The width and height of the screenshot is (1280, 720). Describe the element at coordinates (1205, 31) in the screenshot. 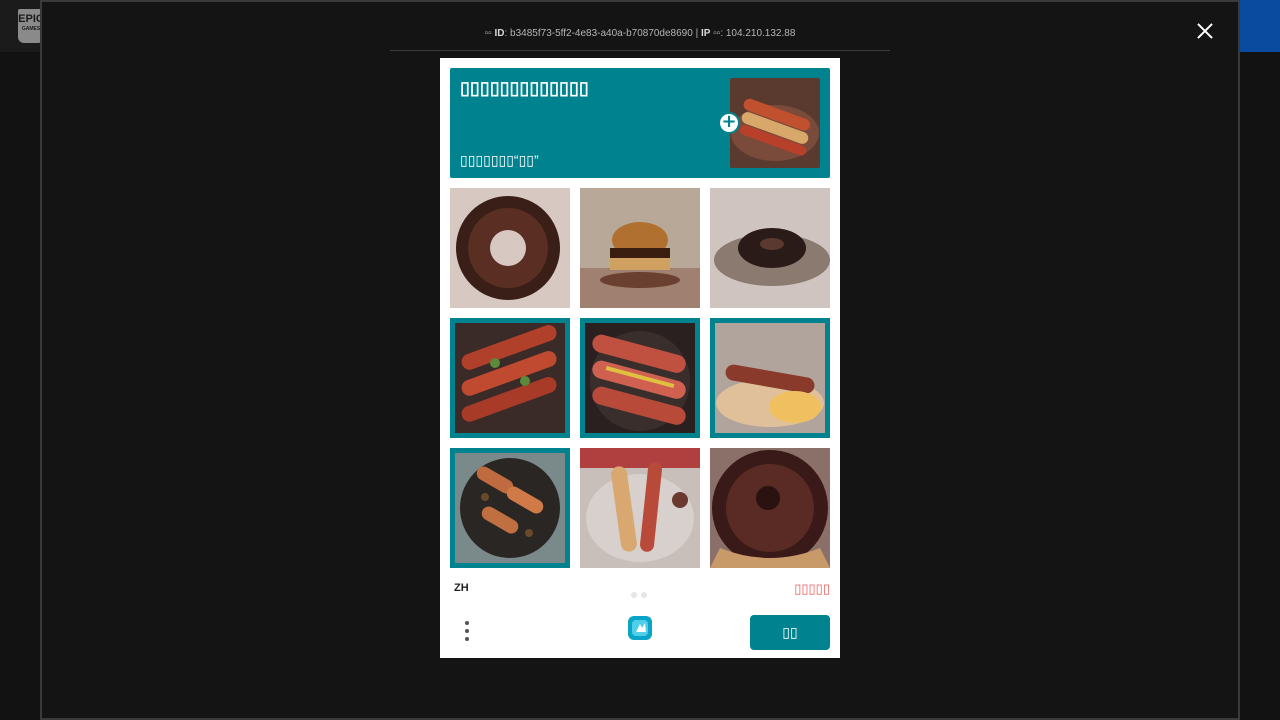

I see `close-icon` at that location.